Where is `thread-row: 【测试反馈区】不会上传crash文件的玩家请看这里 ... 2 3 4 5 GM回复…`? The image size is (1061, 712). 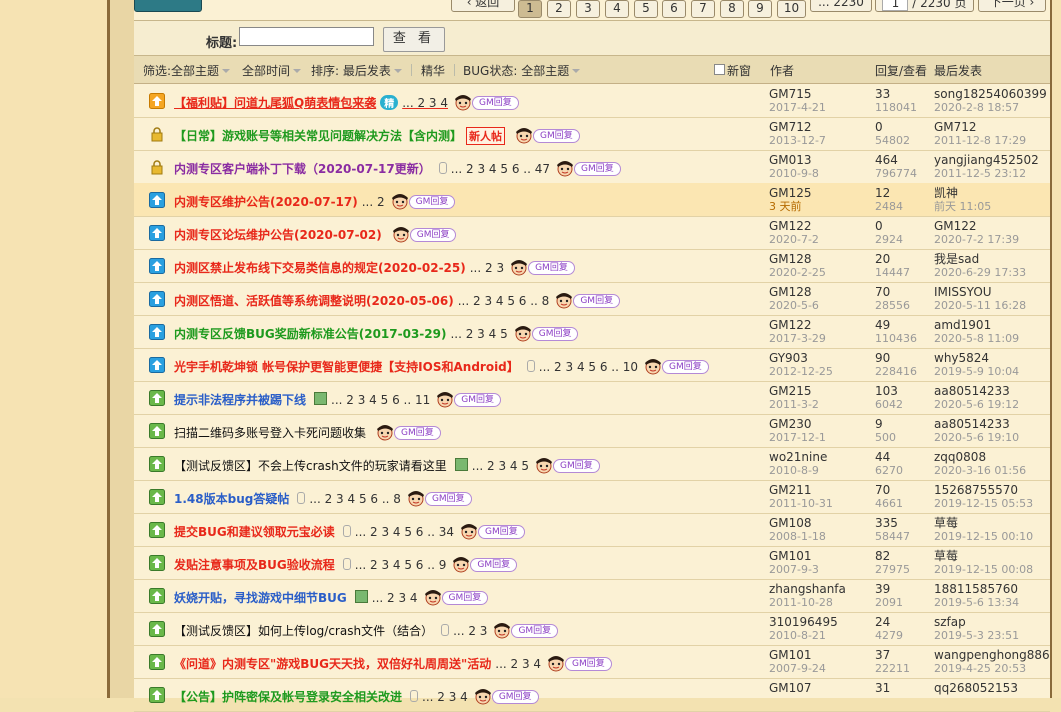 thread-row: 【测试反馈区】不会上传crash文件的玩家请看这里 ... 2 3 4 5 GM回复… is located at coordinates (592, 464).